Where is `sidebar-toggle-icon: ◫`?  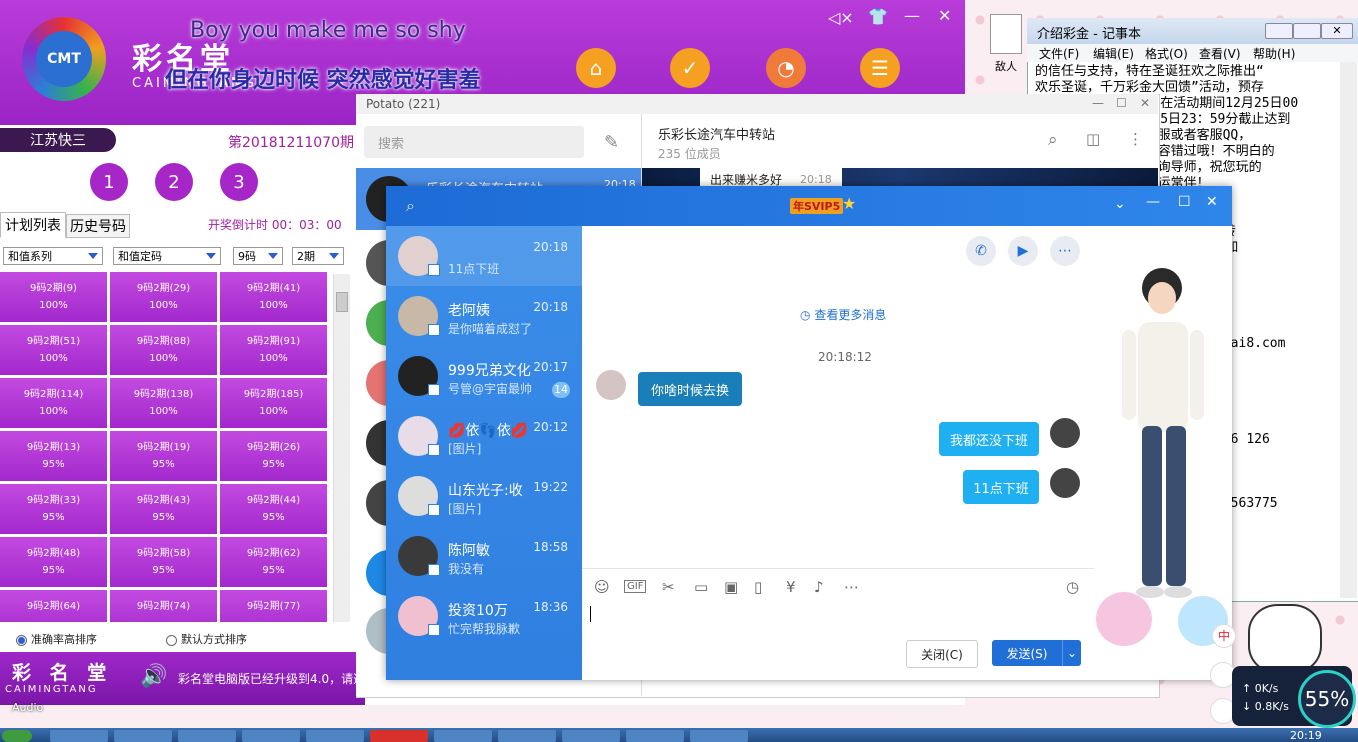 sidebar-toggle-icon: ◫ is located at coordinates (1093, 139).